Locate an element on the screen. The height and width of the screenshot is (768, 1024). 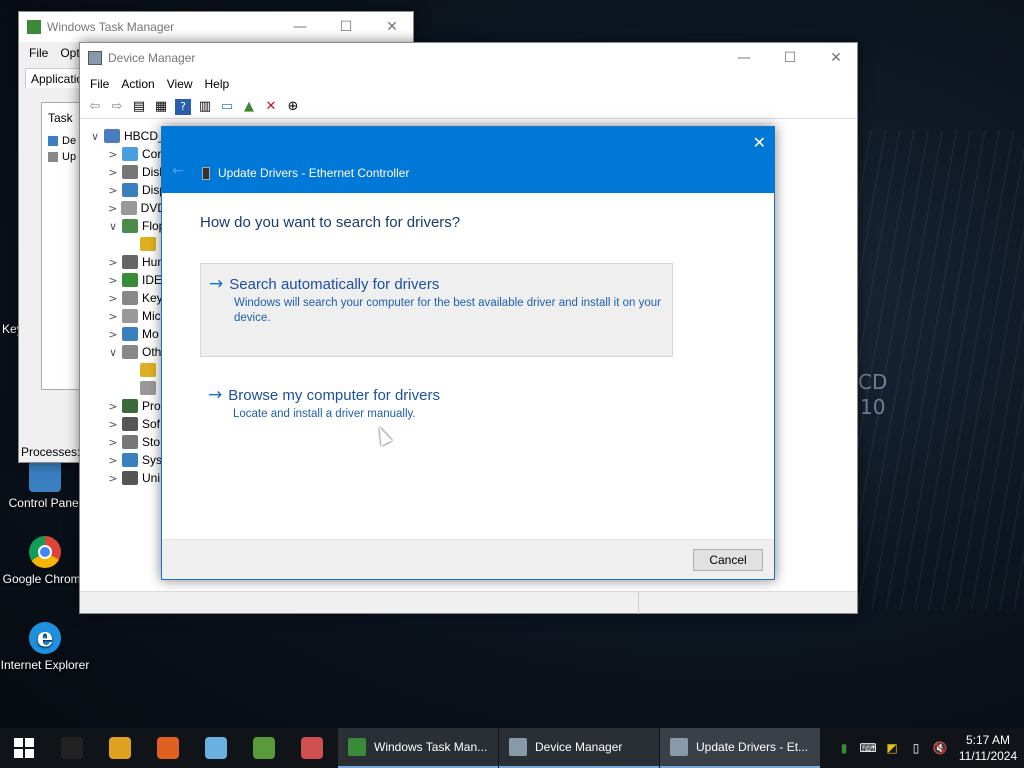
menu-view: View is located at coordinates (180, 84).